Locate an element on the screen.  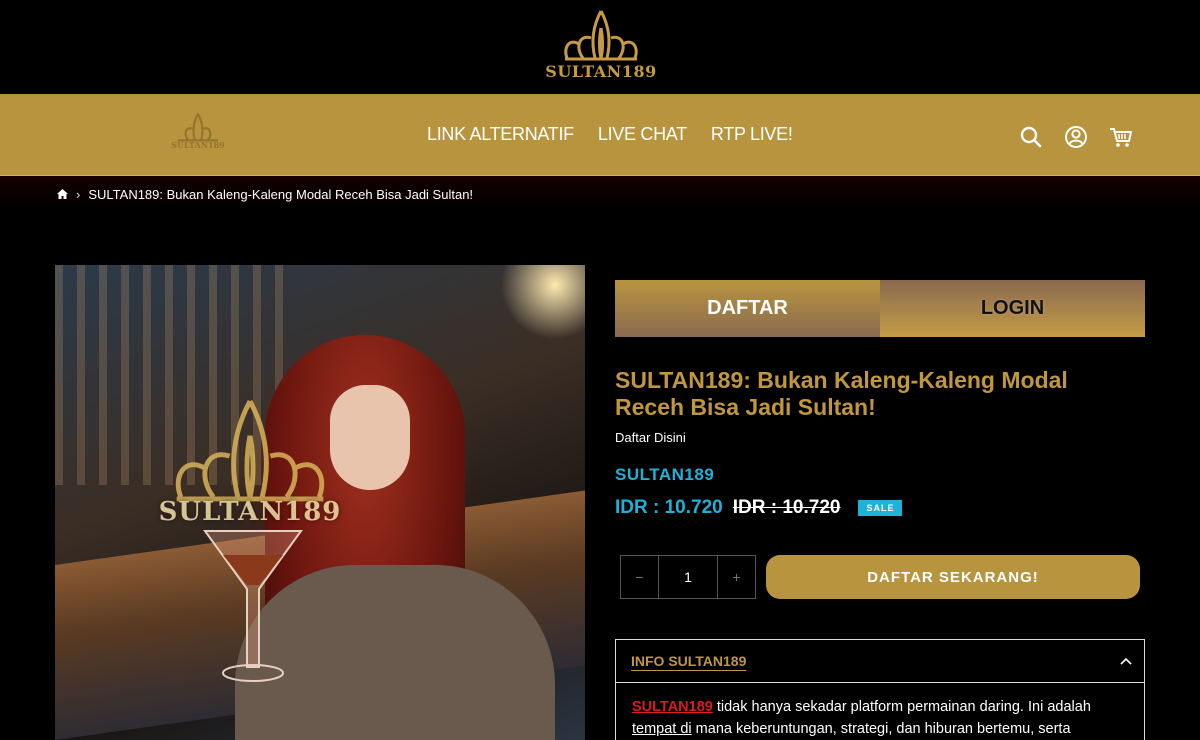
home-icon is located at coordinates (62, 194).